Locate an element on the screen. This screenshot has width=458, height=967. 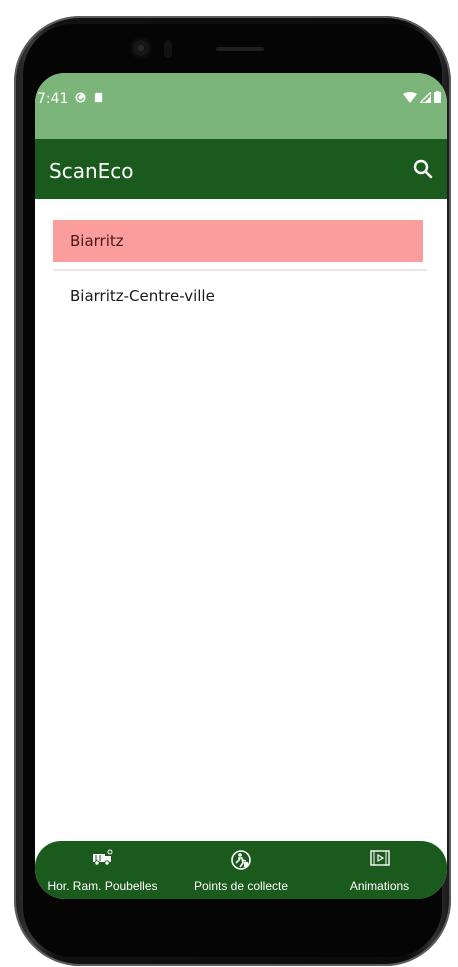
nav-label: Points de collecte is located at coordinates (241, 886).